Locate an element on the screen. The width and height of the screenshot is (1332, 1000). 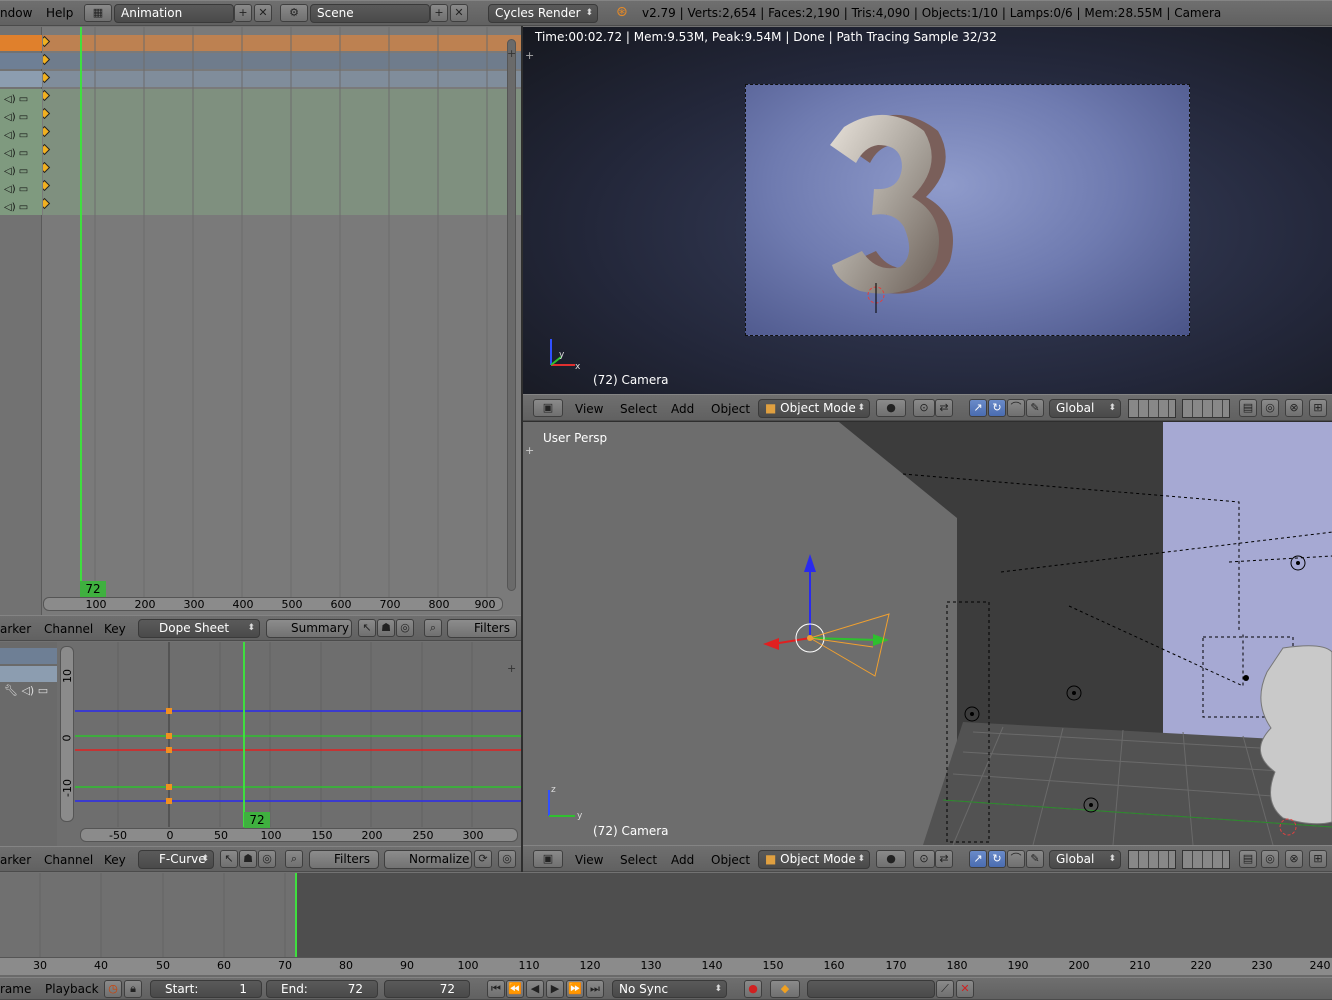
channel-action is located at coordinates (21, 79).